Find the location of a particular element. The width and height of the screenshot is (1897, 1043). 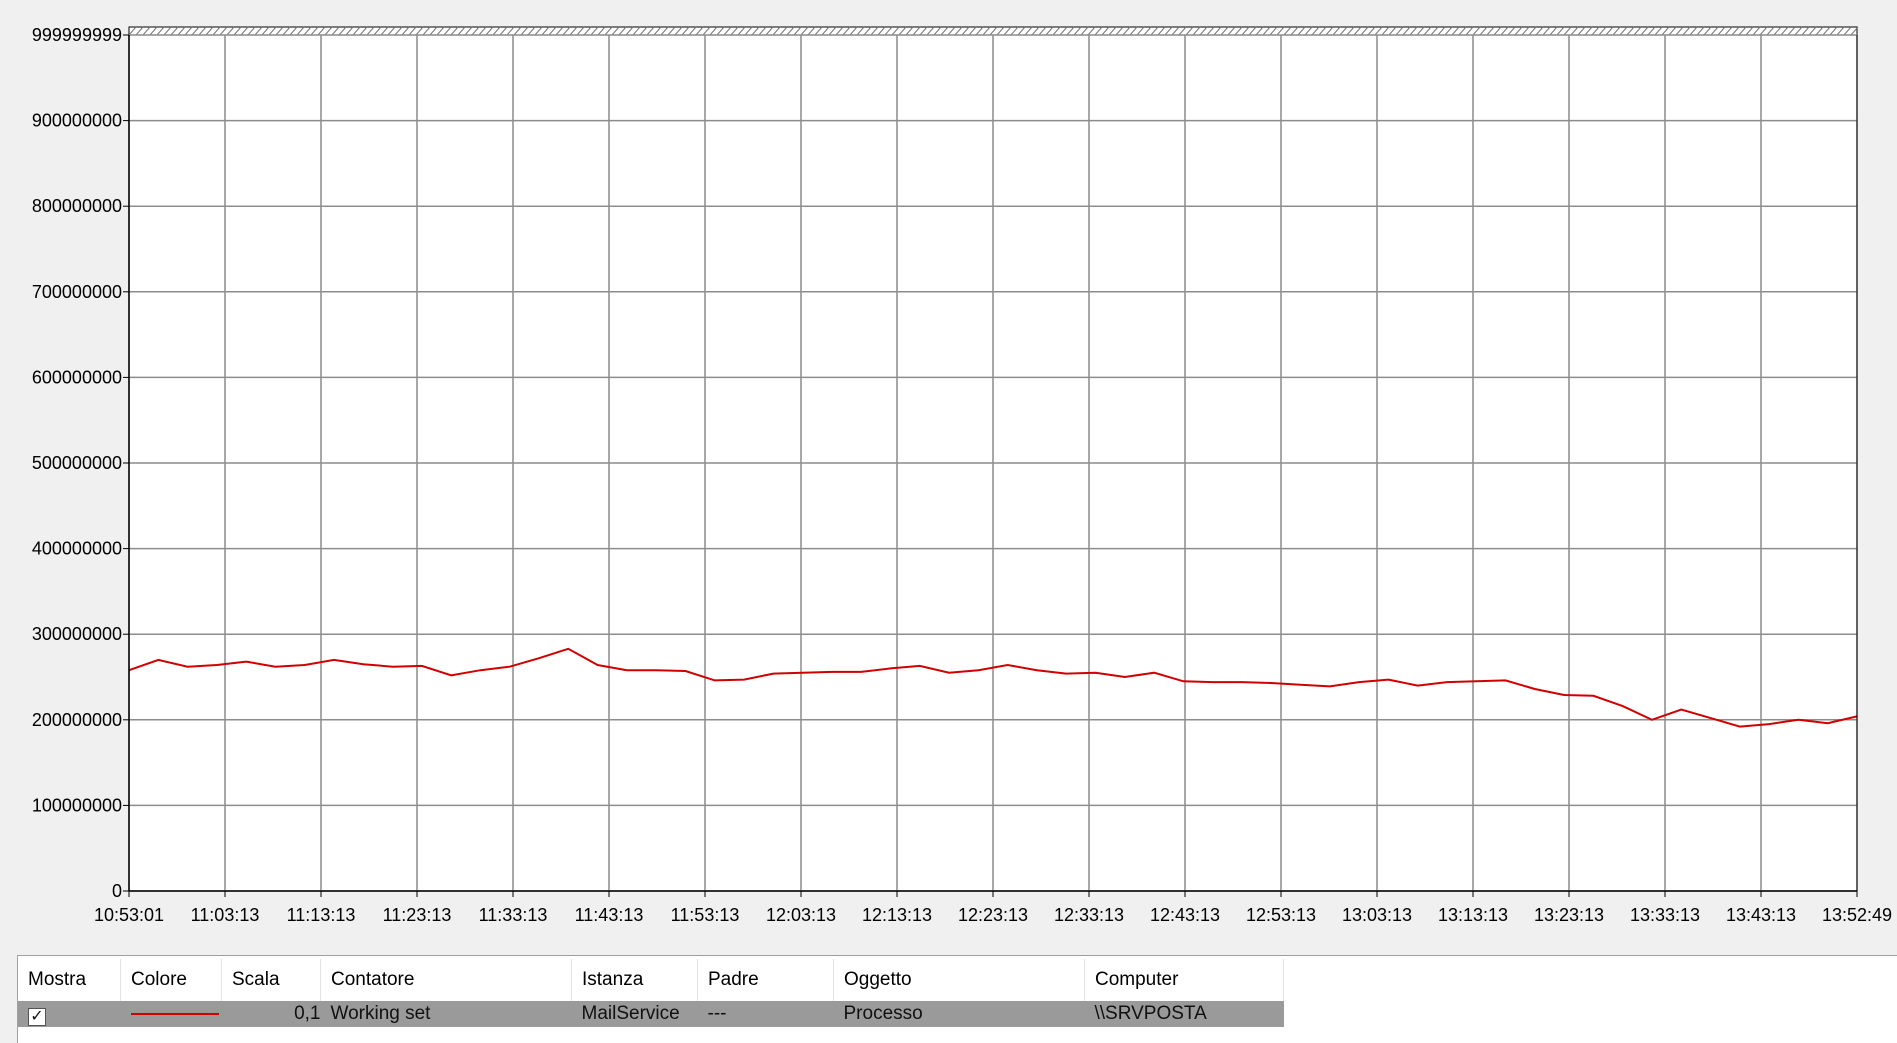

y-tick-label: 700000000 is located at coordinates (77, 292).